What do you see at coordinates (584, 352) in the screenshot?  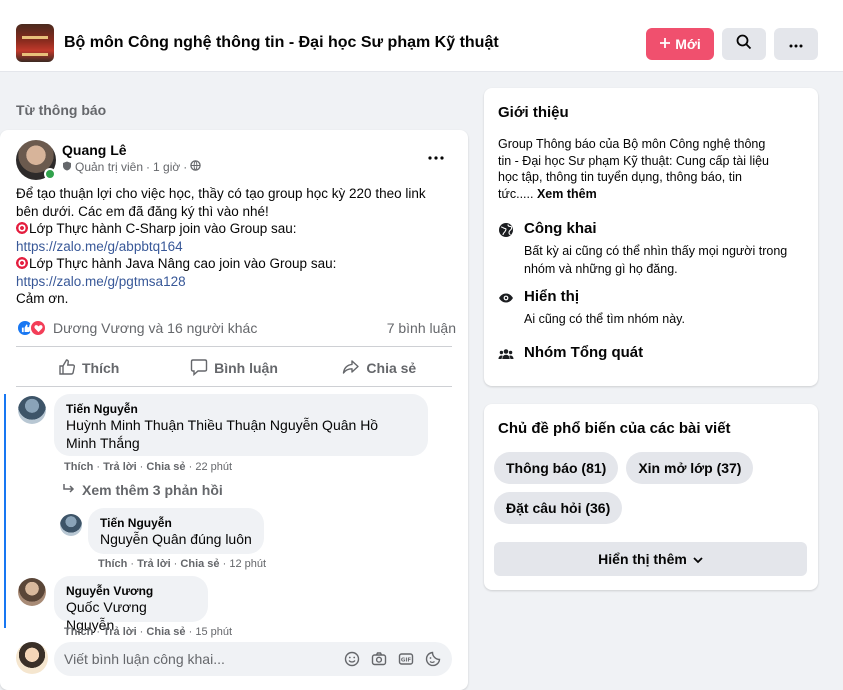 I see `group-type-title: Nhóm Tổng quát` at bounding box center [584, 352].